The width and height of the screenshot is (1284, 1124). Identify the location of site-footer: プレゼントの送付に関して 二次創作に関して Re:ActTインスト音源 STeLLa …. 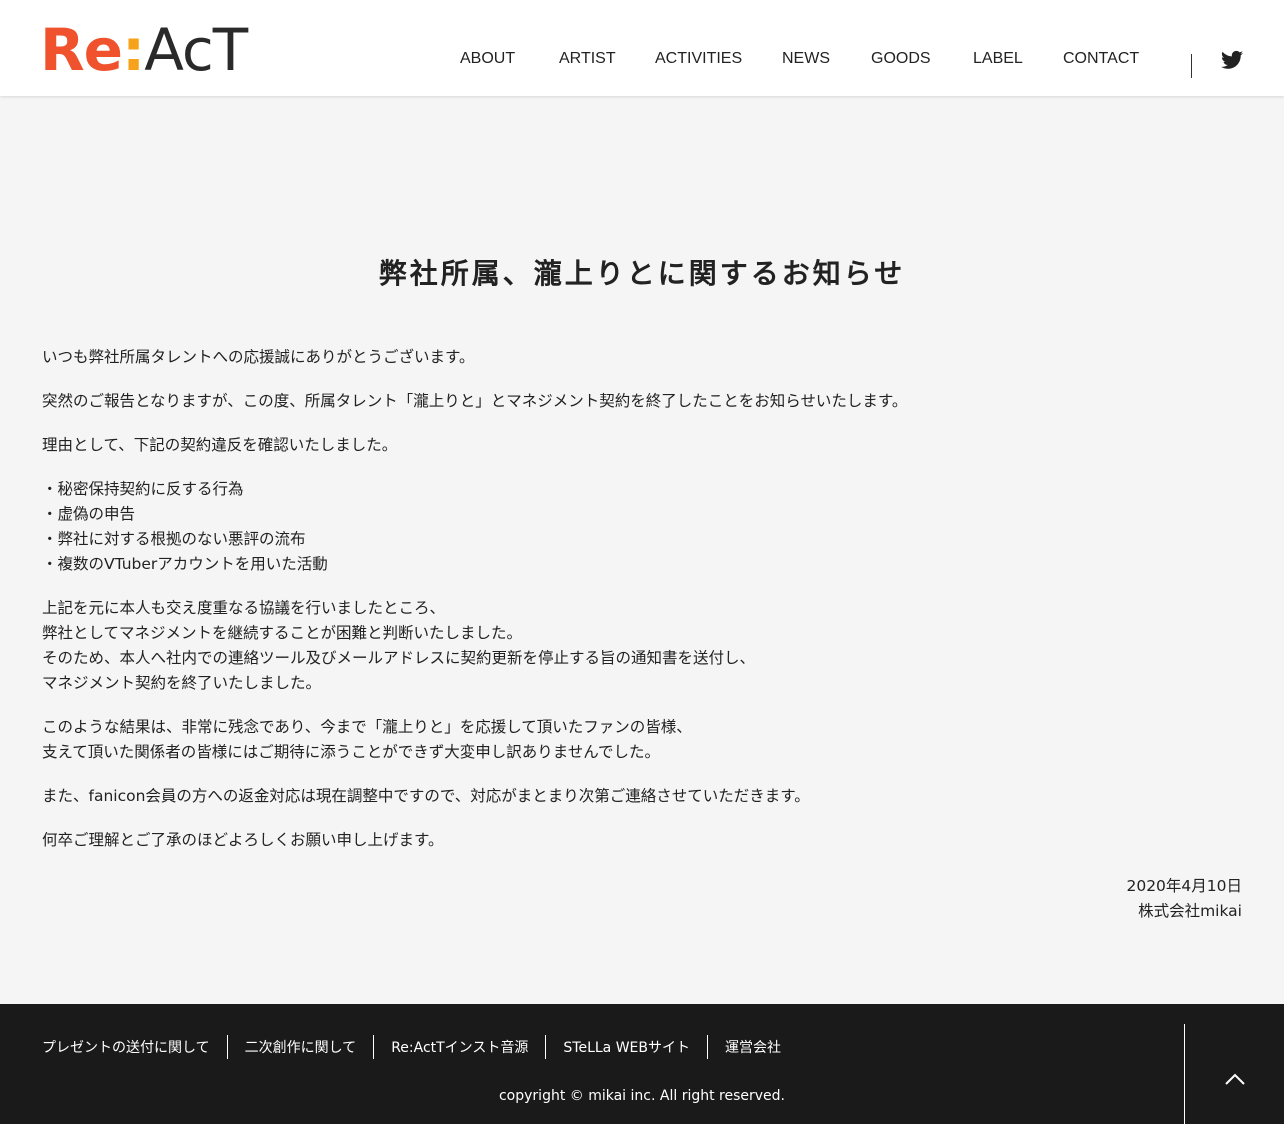
(642, 1064).